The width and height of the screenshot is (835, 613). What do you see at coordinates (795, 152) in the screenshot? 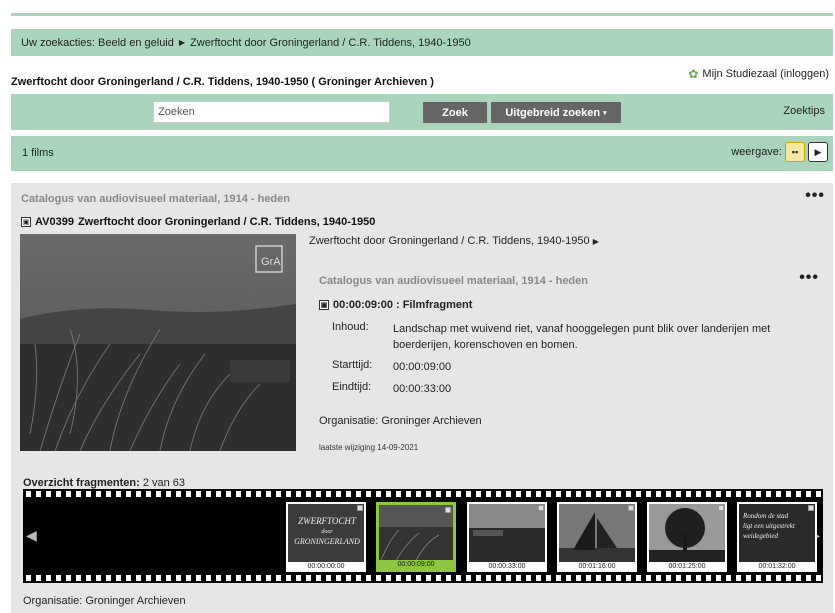
I see `thumbnail-view-icon: ▪▪` at bounding box center [795, 152].